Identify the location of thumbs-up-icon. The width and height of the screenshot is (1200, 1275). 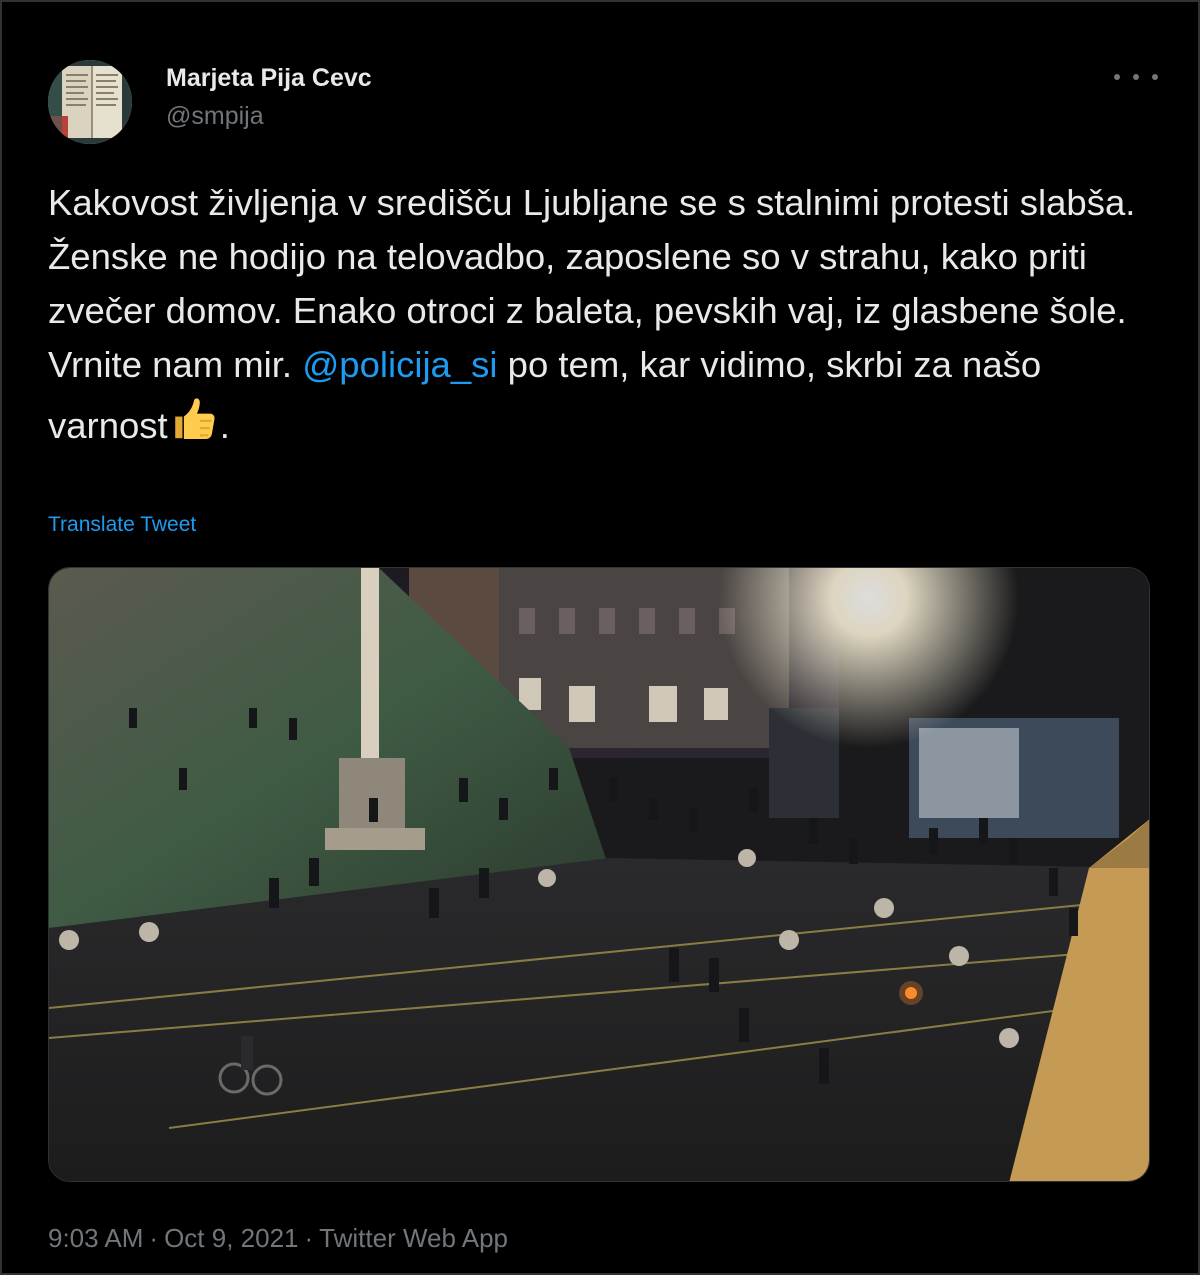
(194, 418).